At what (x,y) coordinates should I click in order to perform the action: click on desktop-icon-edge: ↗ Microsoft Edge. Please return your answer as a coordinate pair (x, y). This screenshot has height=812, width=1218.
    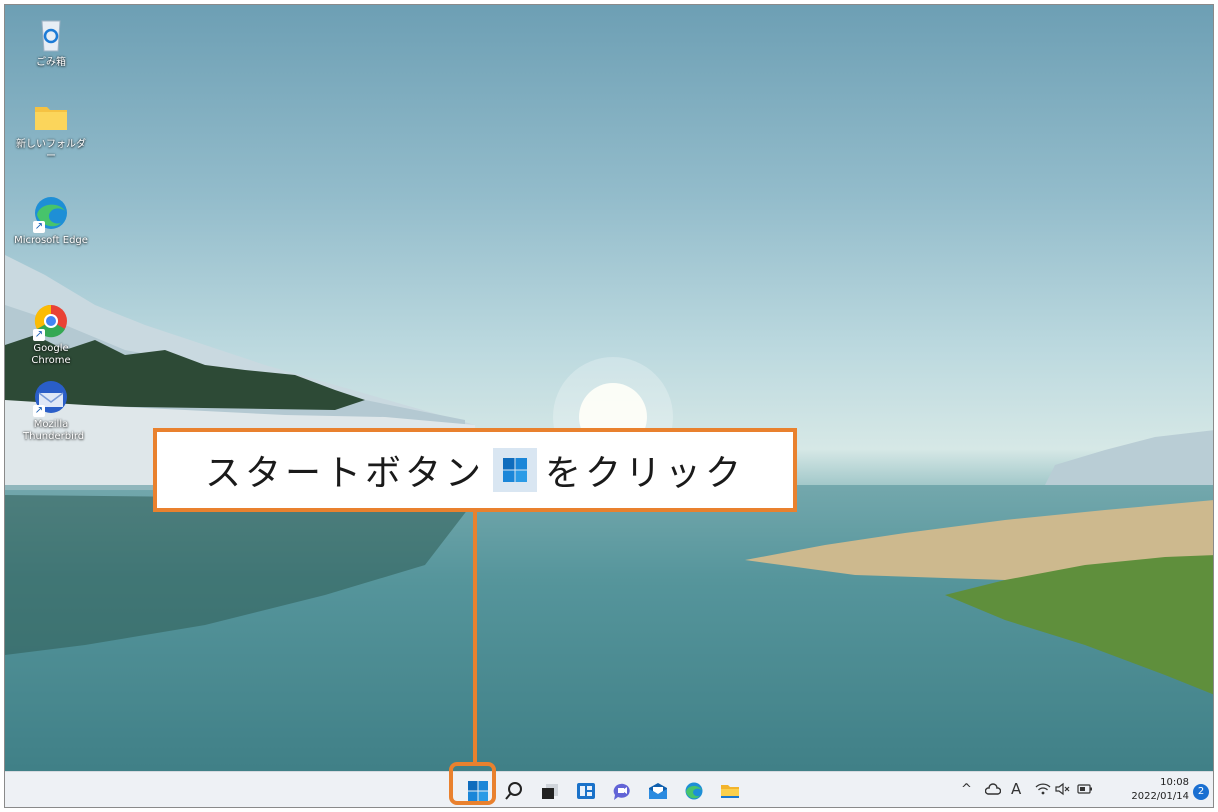
    Looking at the image, I should click on (51, 220).